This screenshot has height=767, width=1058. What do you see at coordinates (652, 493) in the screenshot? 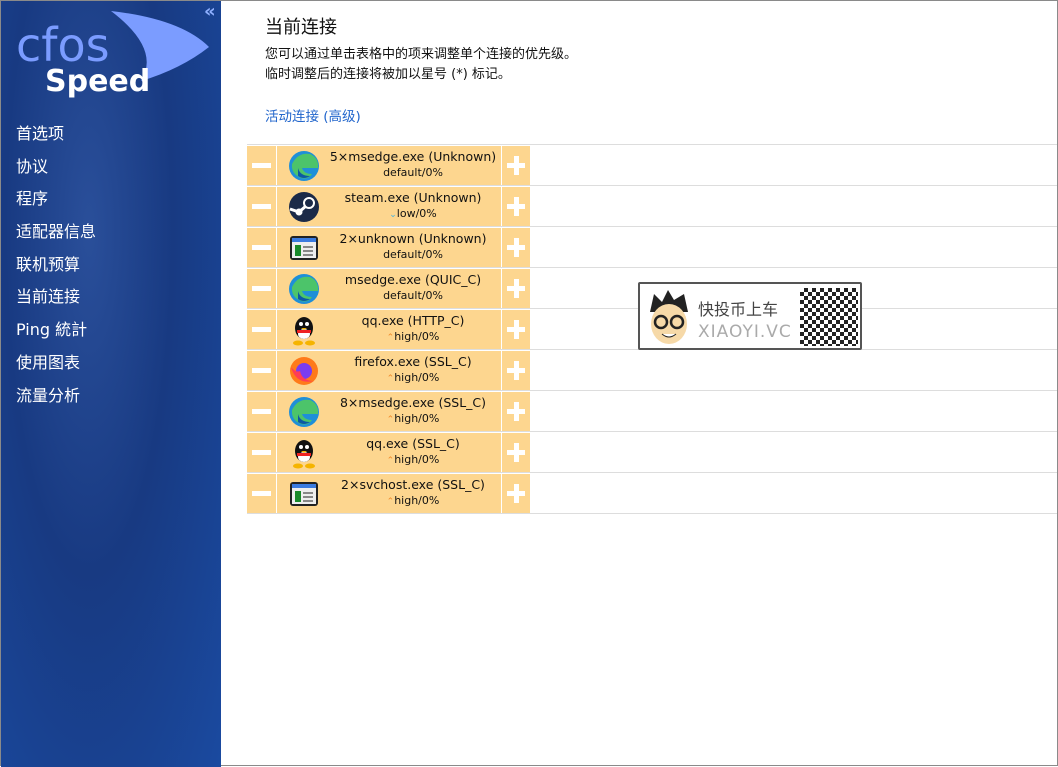
I see `connection-row: 2×svchost.exe (SSL_C) ⌃high/0%` at bounding box center [652, 493].